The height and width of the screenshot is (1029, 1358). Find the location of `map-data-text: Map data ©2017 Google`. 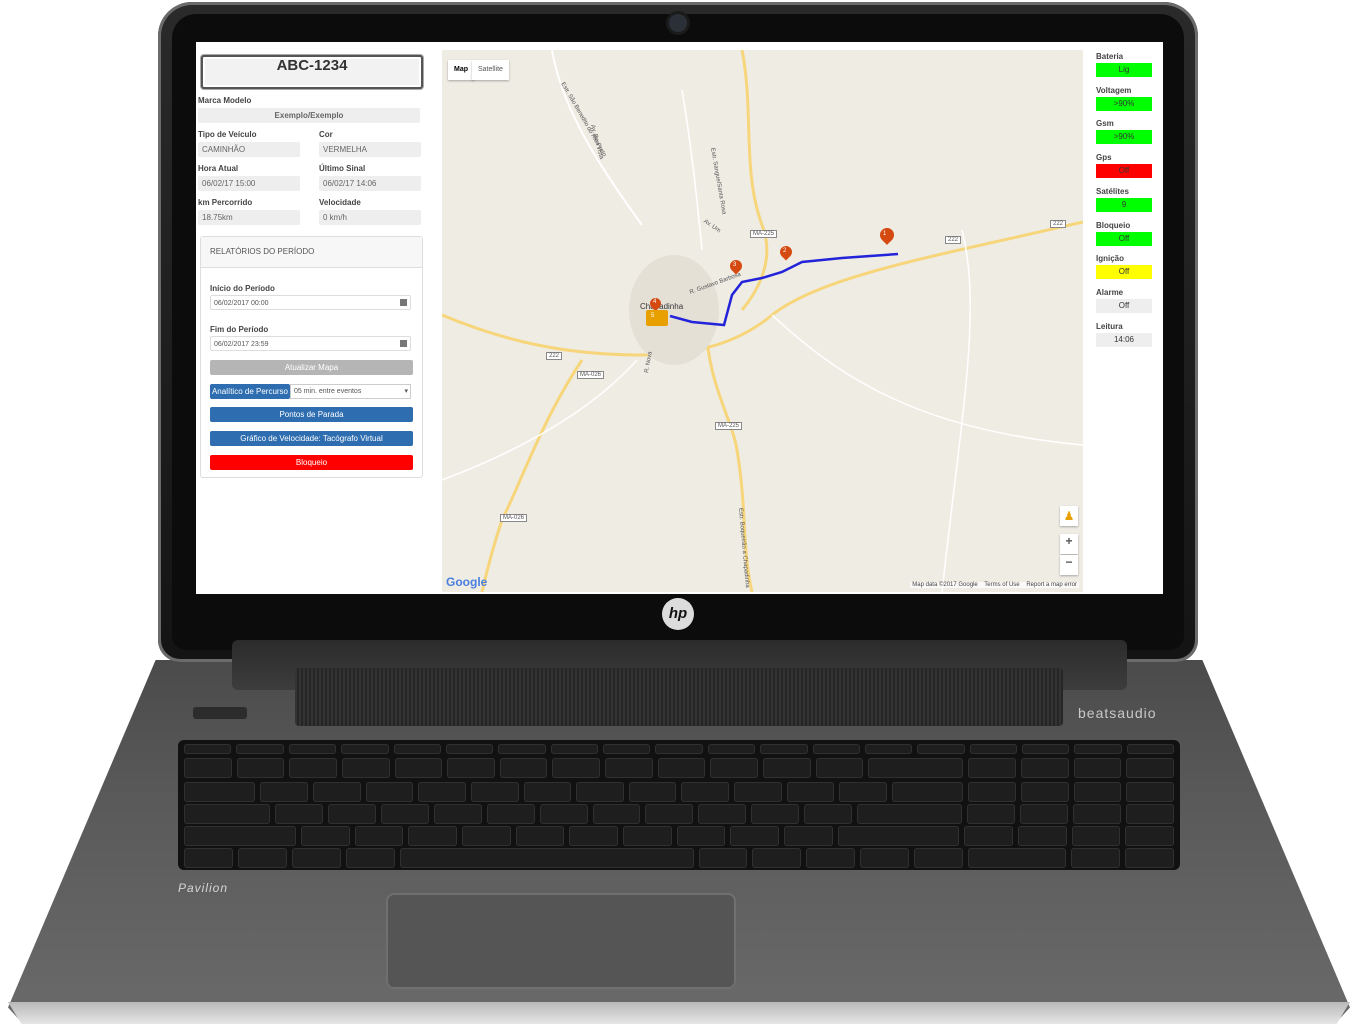

map-data-text: Map data ©2017 Google is located at coordinates (945, 585).